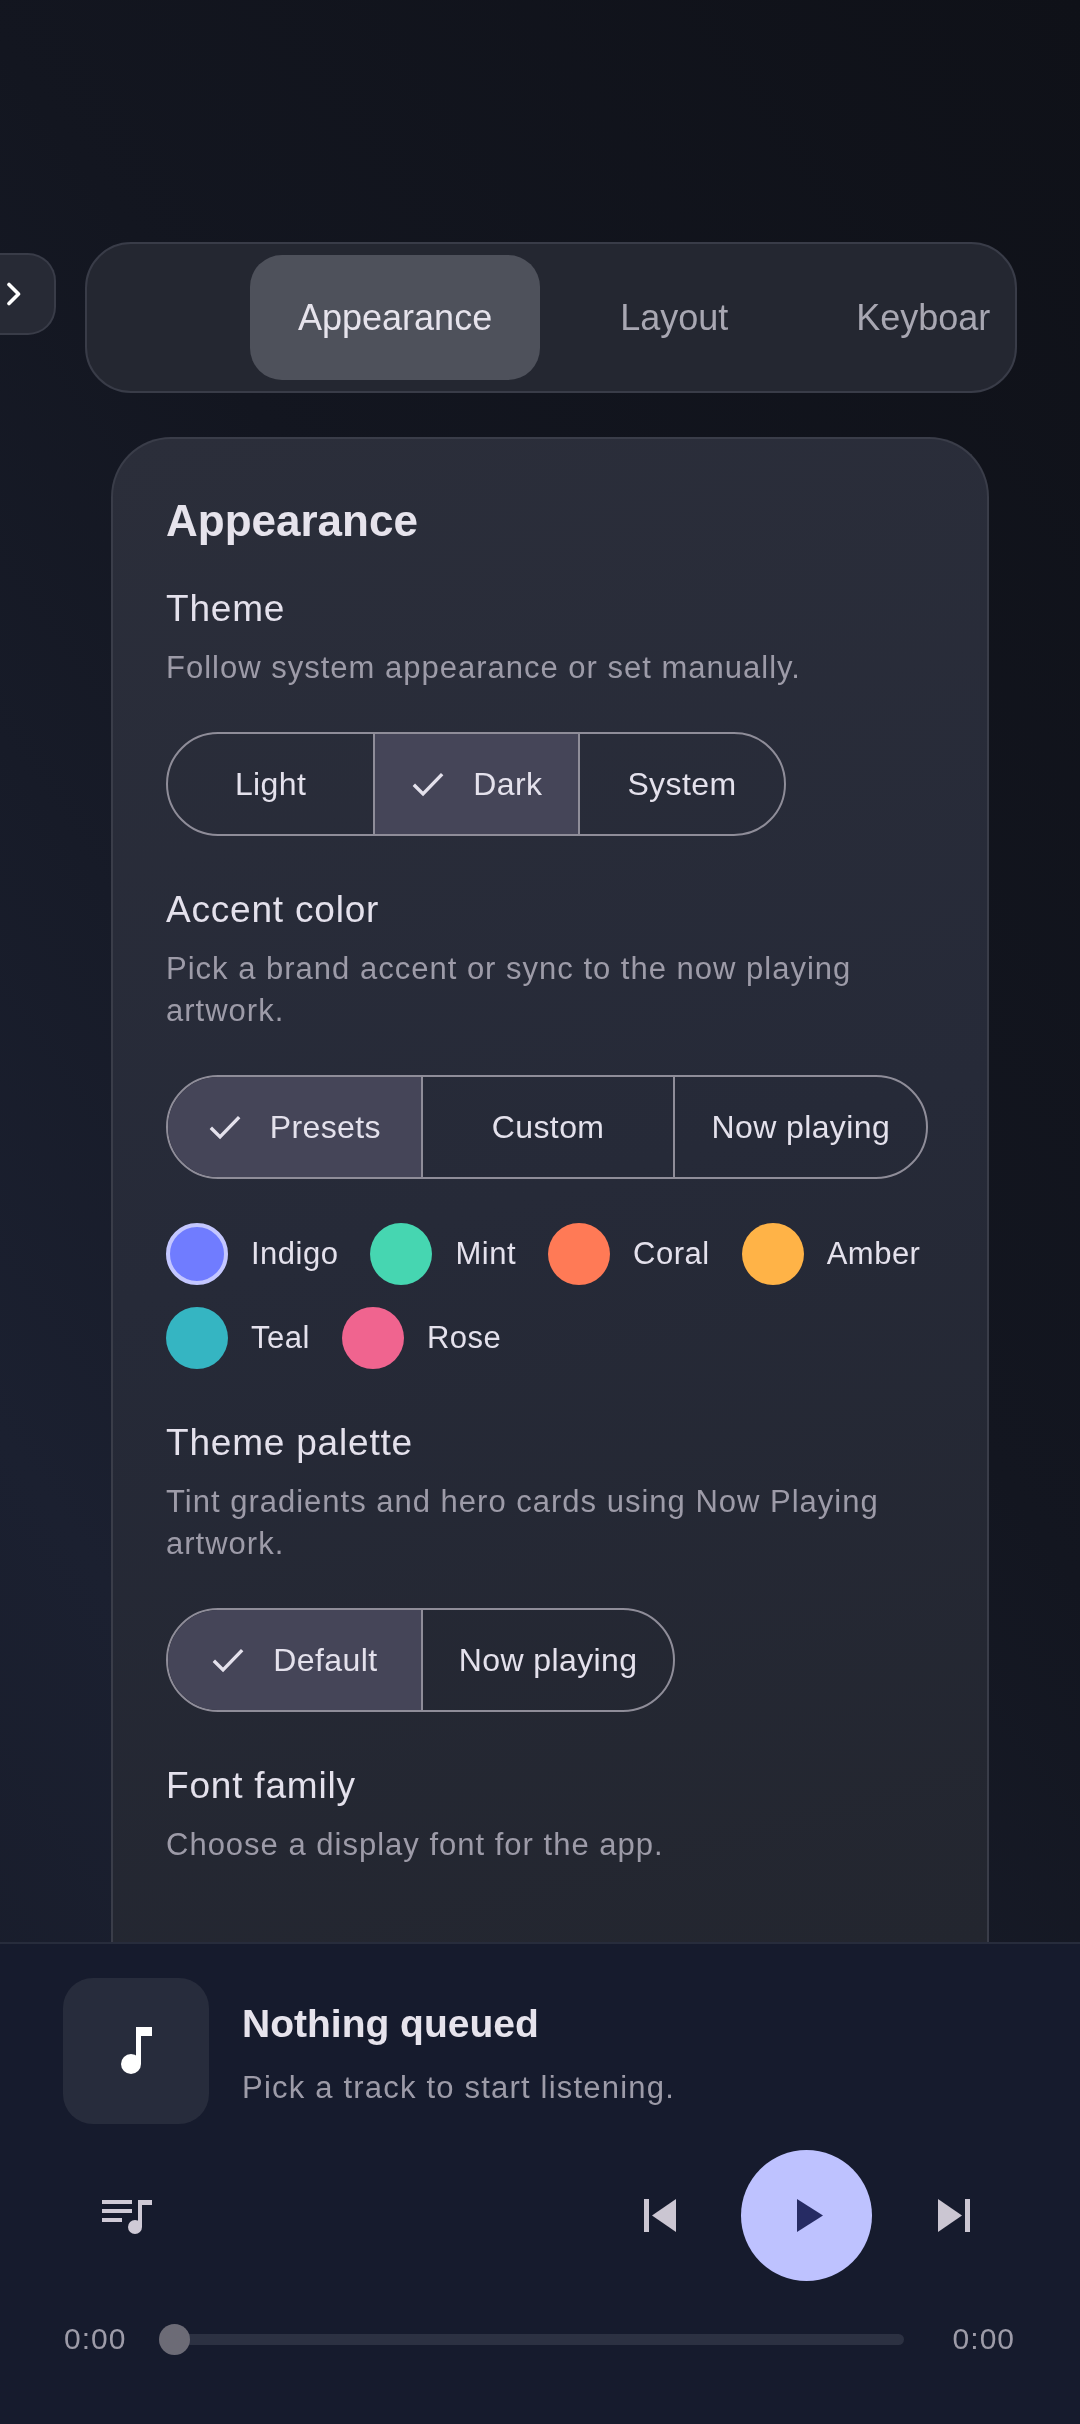 Image resolution: width=1080 pixels, height=2424 pixels. What do you see at coordinates (95, 2339) in the screenshot?
I see `elapsed-time: 0:00` at bounding box center [95, 2339].